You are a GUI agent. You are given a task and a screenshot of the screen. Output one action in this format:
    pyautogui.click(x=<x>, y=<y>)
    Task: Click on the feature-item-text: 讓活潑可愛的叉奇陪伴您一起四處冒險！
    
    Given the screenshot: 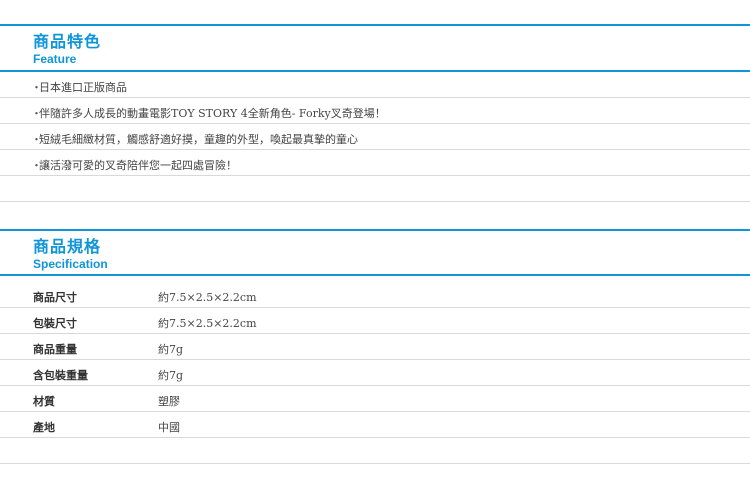 What is the action you would take?
    pyautogui.click(x=138, y=165)
    